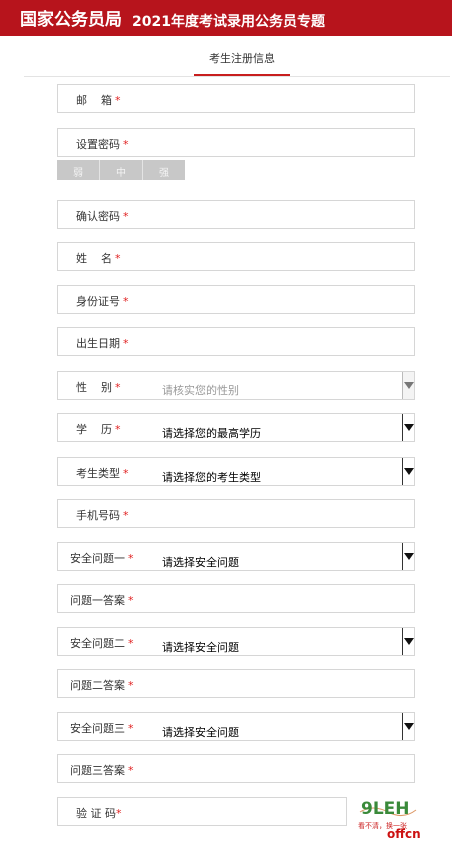 The image size is (452, 847). I want to click on gender-label: 性 别 *, so click(98, 387).